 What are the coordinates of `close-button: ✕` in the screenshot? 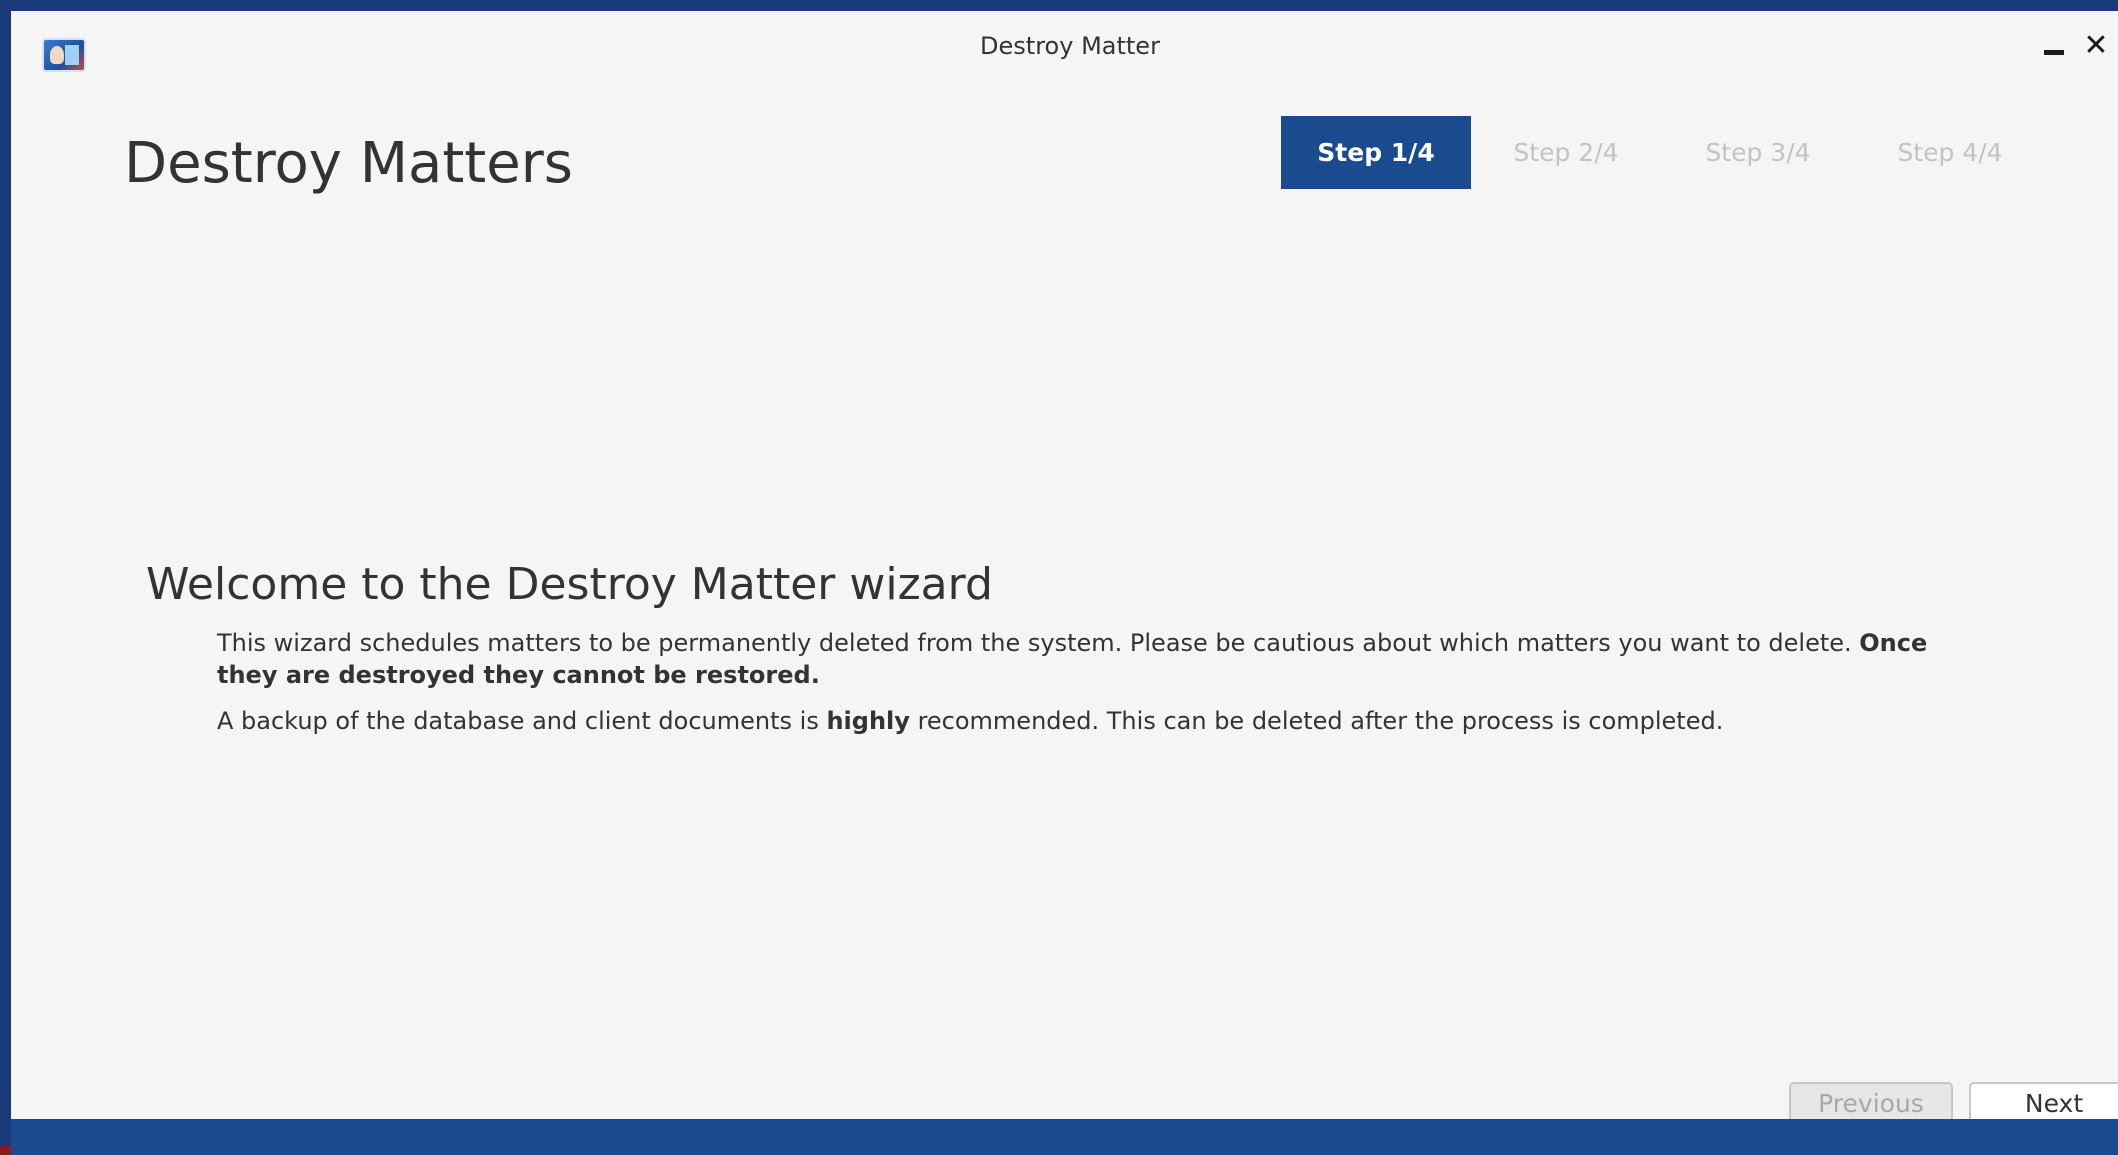 It's located at (2096, 46).